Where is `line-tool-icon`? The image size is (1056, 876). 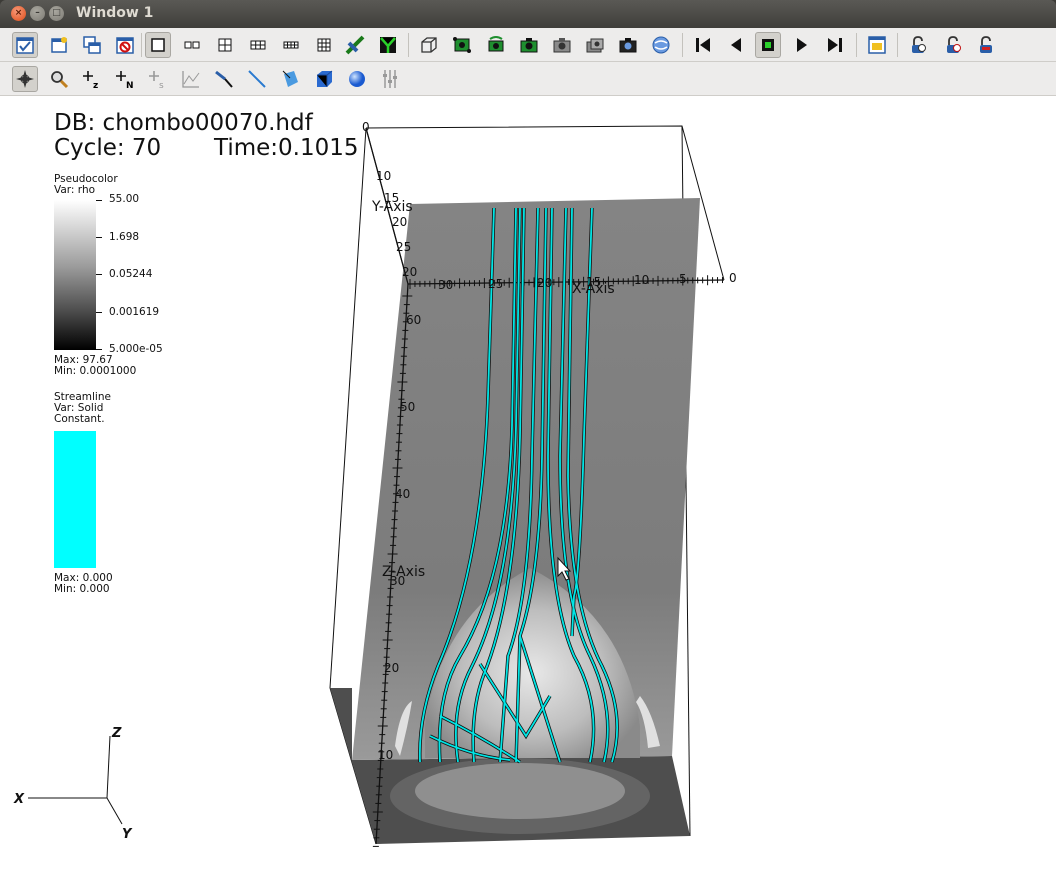
line-tool-icon is located at coordinates (257, 79).